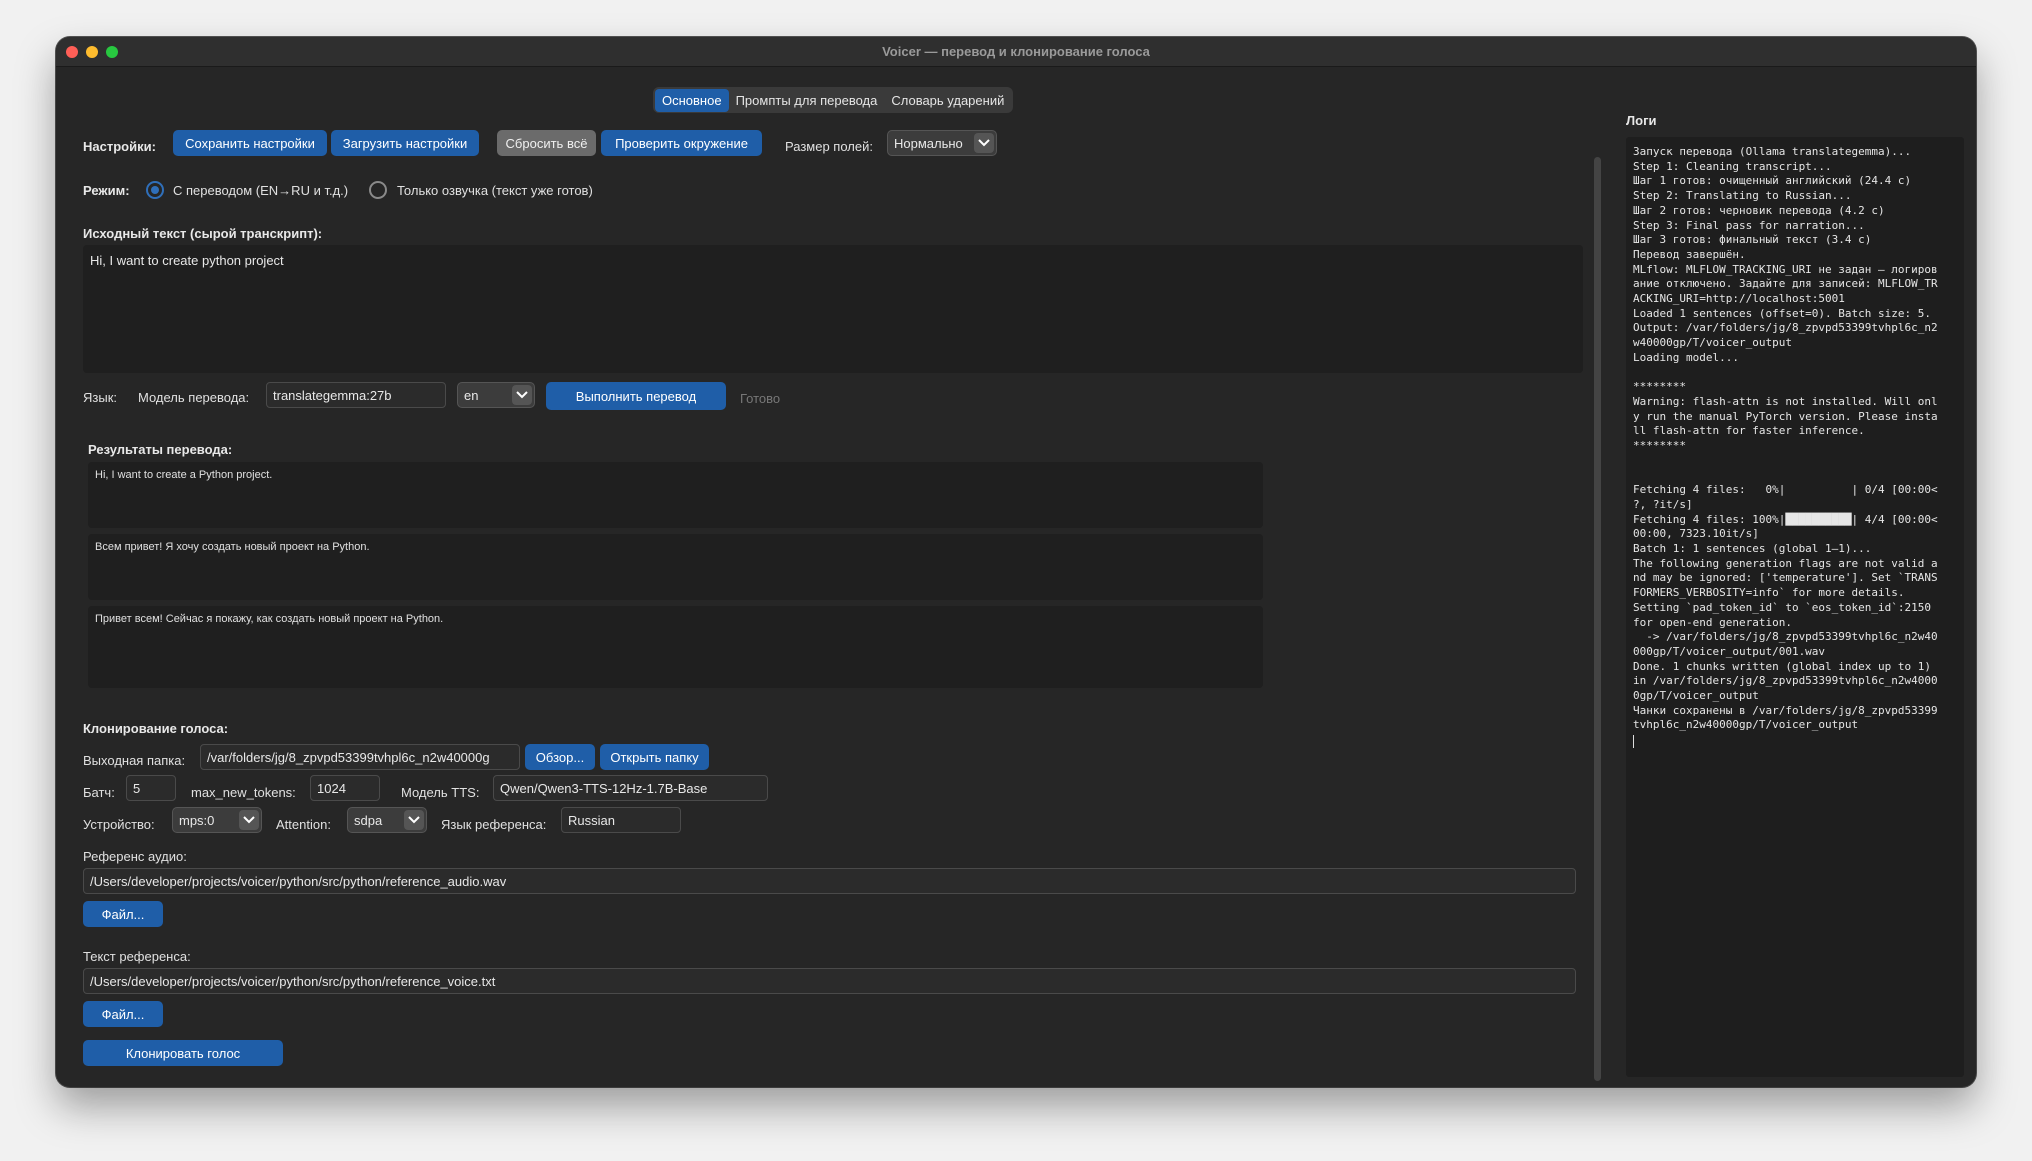 Image resolution: width=2032 pixels, height=1161 pixels. What do you see at coordinates (135, 856) in the screenshot?
I see `reference-audio-label: Референс аудио:` at bounding box center [135, 856].